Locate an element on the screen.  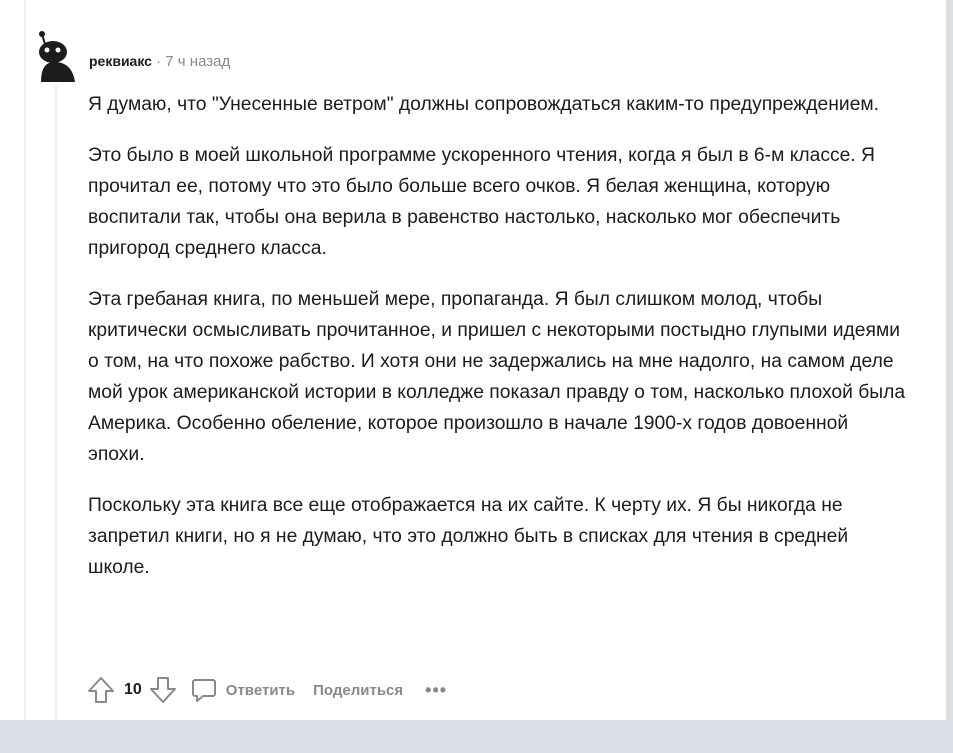
downvote-arrow-icon is located at coordinates (162, 690).